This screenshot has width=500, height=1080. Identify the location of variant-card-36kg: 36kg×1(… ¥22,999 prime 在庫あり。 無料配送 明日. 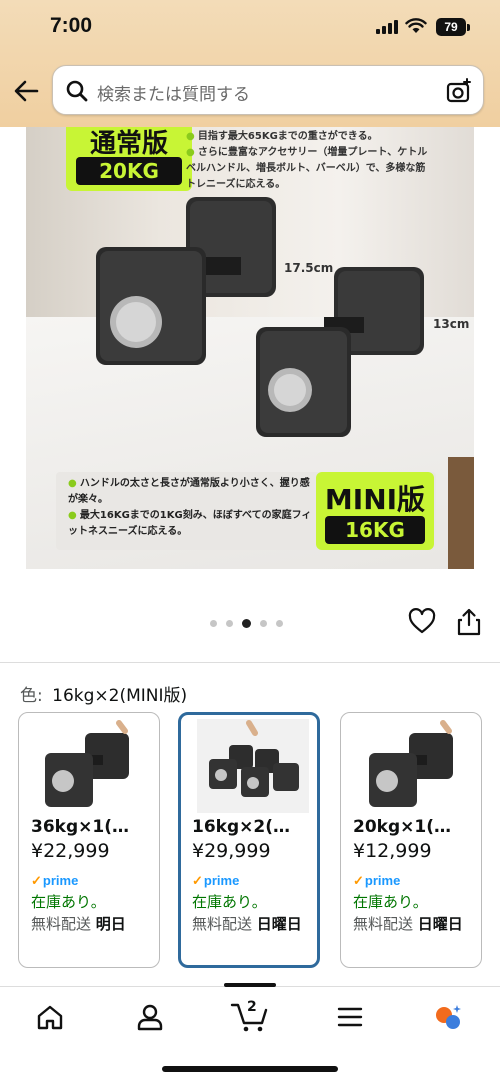
(89, 840).